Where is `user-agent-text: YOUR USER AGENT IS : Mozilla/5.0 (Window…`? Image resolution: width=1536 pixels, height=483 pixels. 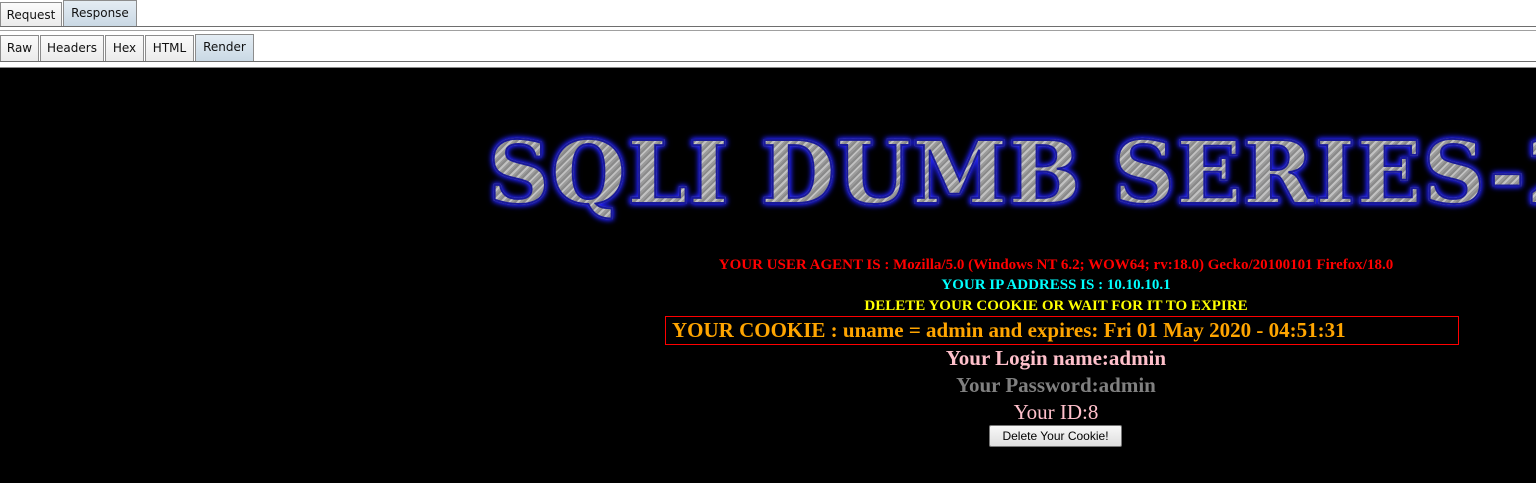 user-agent-text: YOUR USER AGENT IS : Mozilla/5.0 (Window… is located at coordinates (1056, 265).